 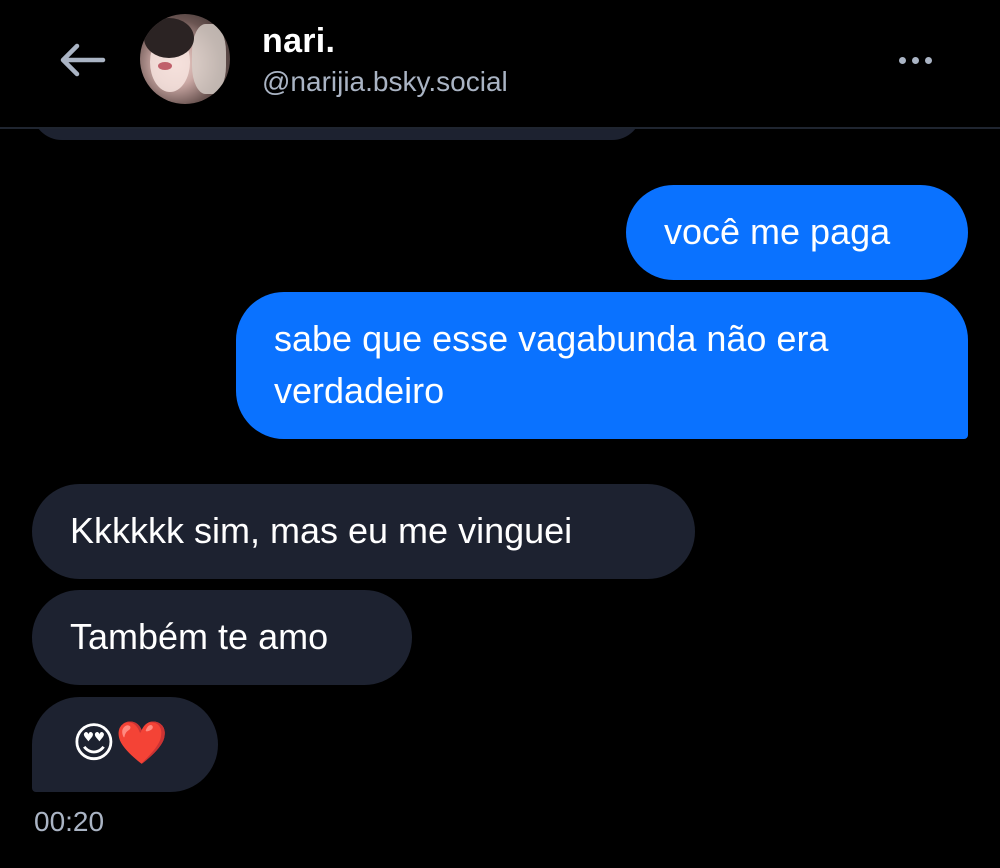 I want to click on arrow-left-icon, so click(x=83, y=60).